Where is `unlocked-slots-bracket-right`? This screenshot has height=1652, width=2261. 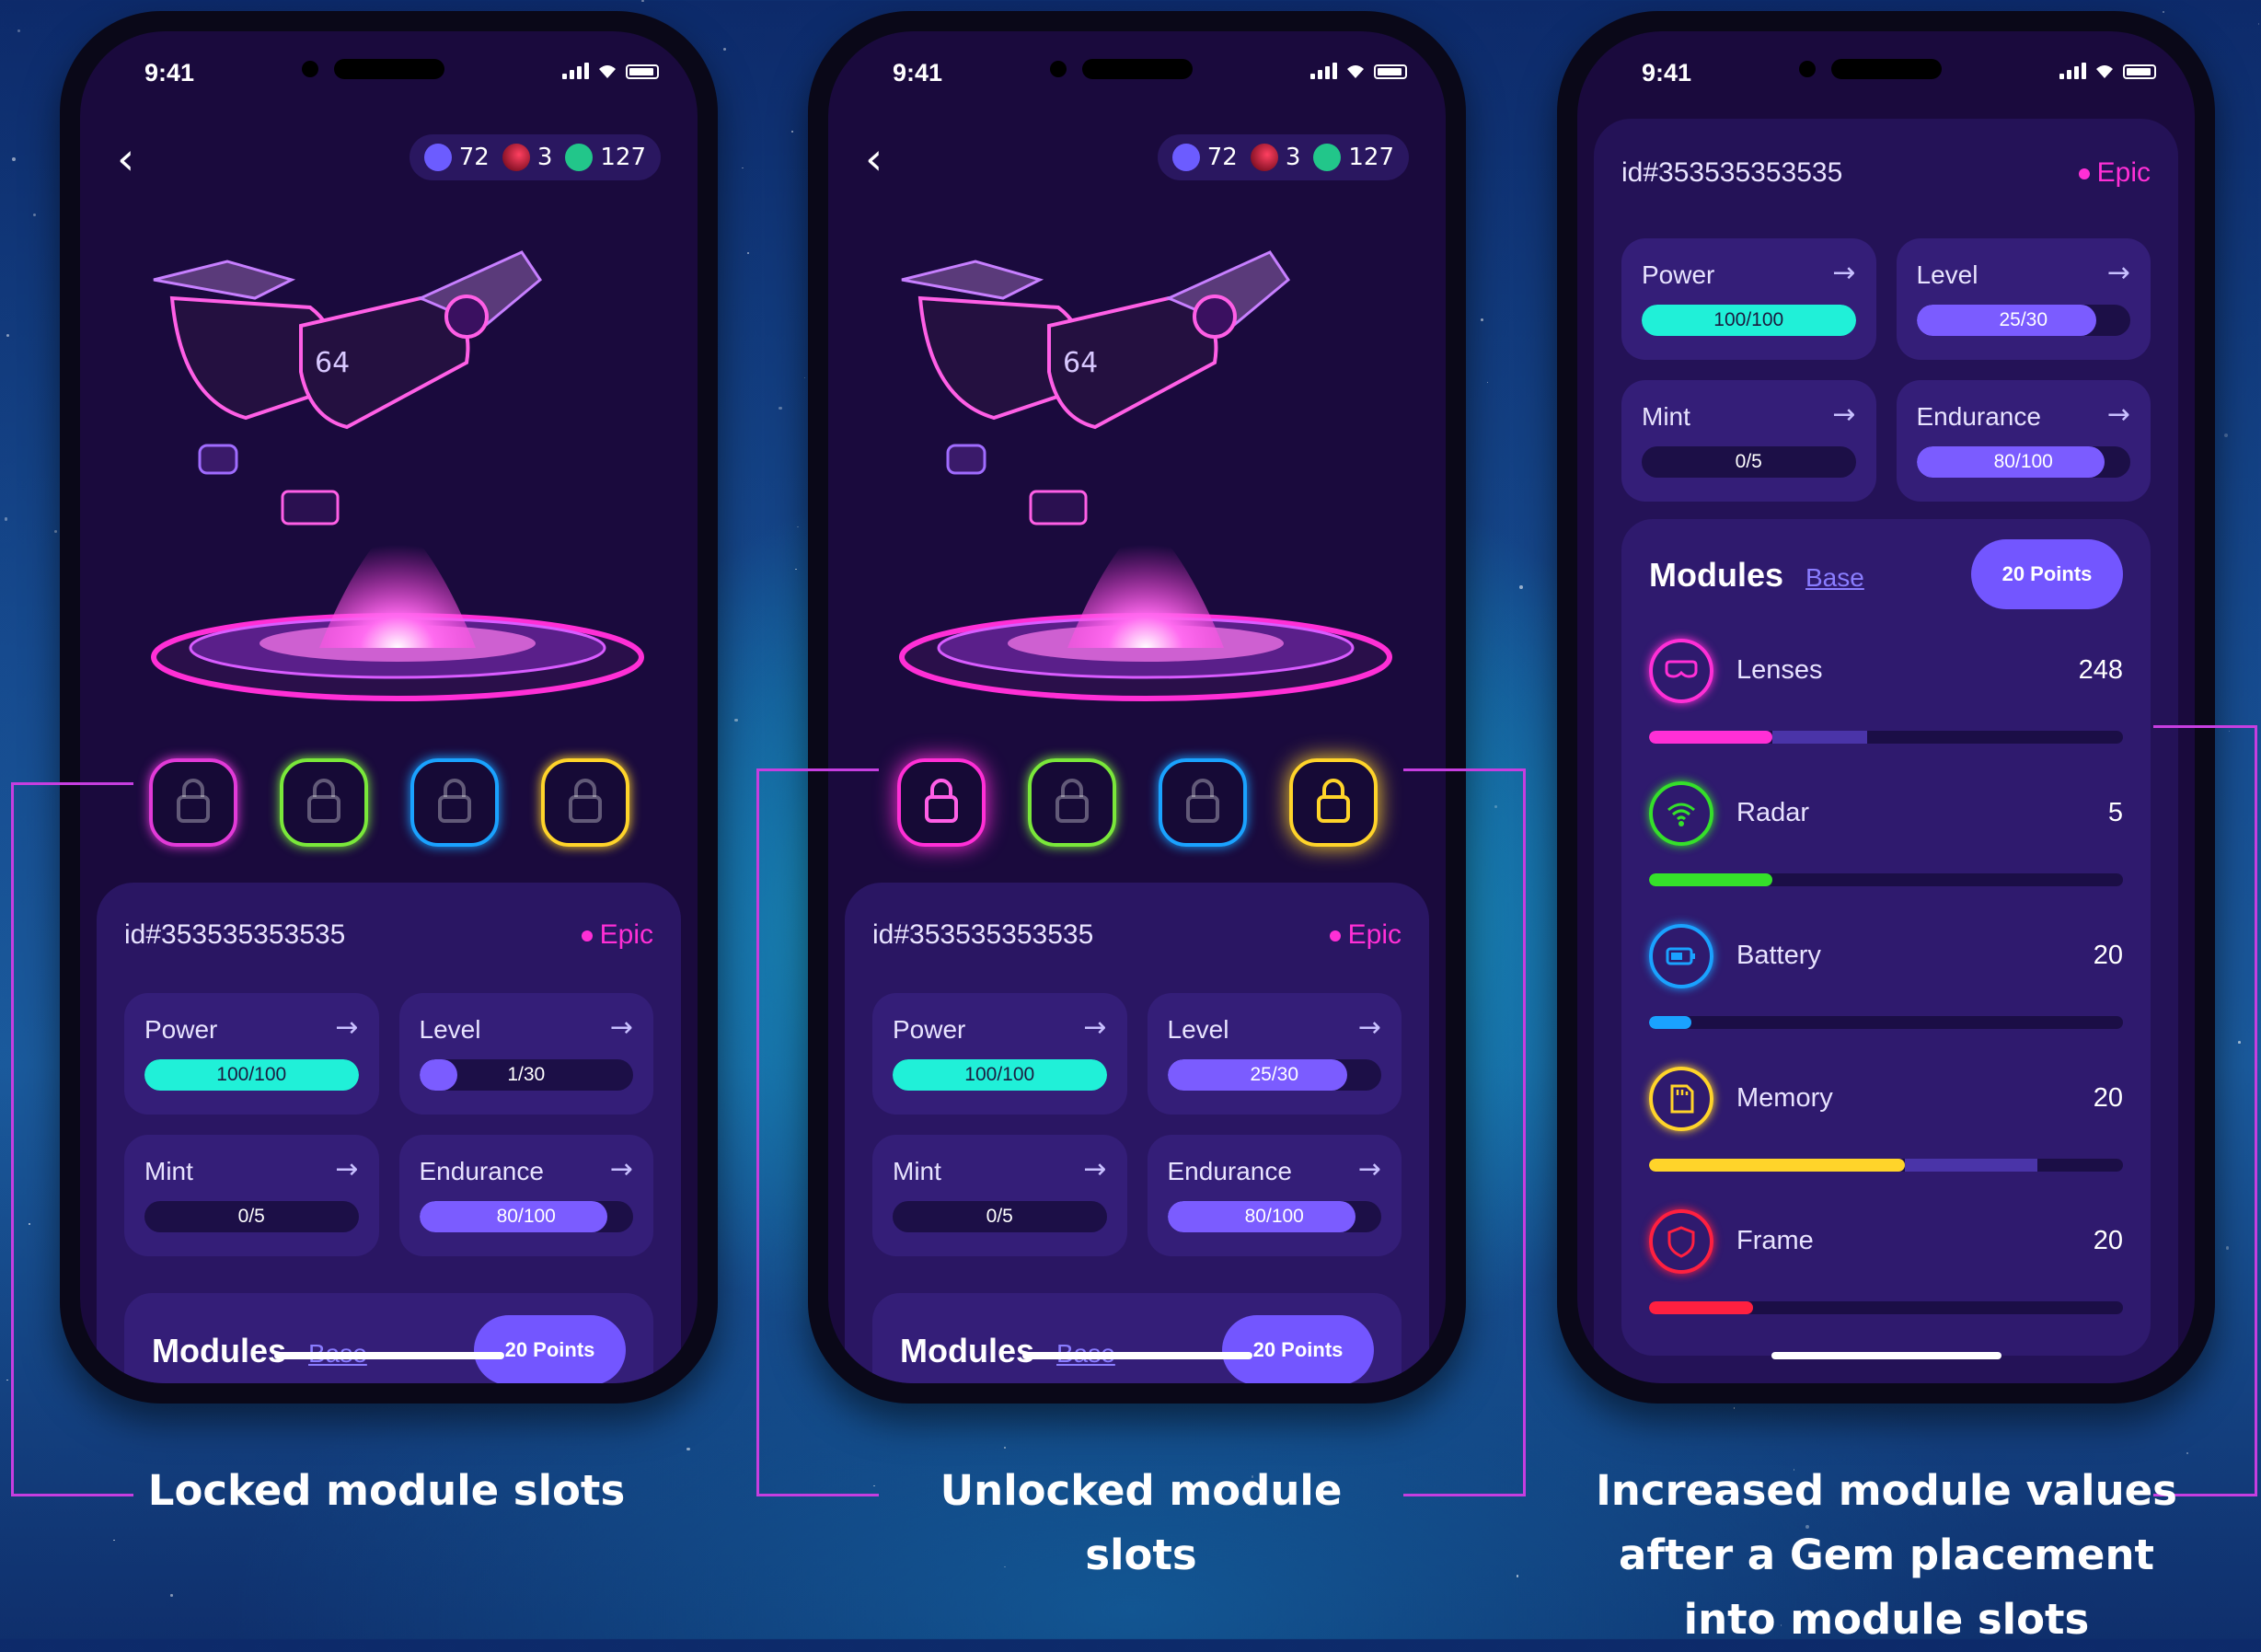
unlocked-slots-bracket-right is located at coordinates (1464, 1132).